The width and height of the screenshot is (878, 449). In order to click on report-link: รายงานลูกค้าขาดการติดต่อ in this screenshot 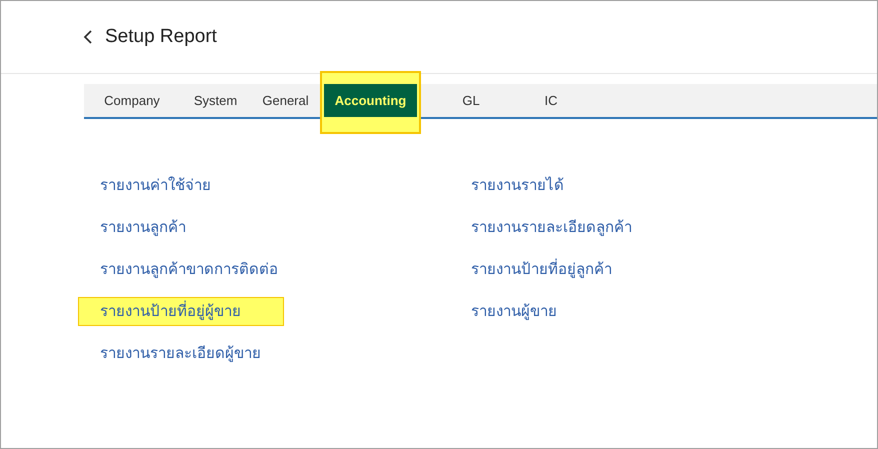, I will do `click(189, 269)`.